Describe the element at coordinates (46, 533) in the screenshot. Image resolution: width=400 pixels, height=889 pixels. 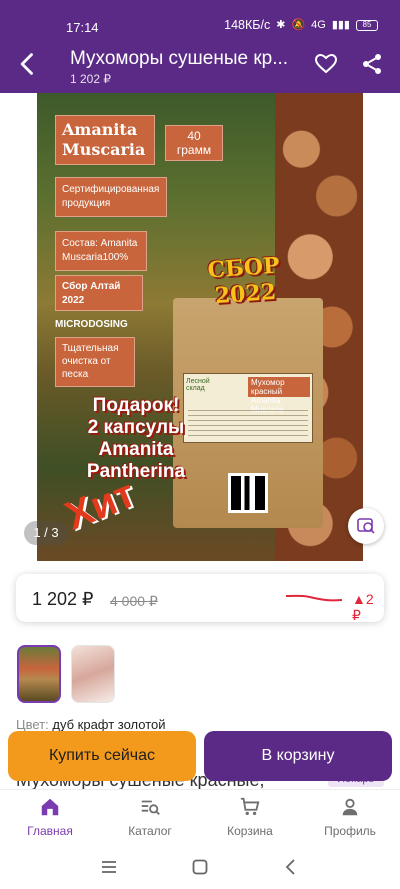
I see `gallery-counter: 1 / 3` at that location.